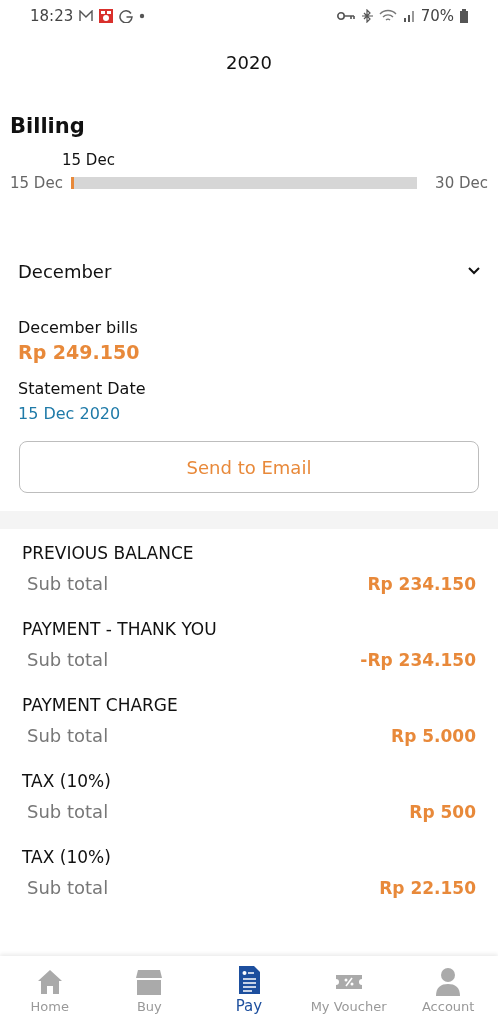  Describe the element at coordinates (348, 990) in the screenshot. I see `nav-tab: My Voucher` at that location.